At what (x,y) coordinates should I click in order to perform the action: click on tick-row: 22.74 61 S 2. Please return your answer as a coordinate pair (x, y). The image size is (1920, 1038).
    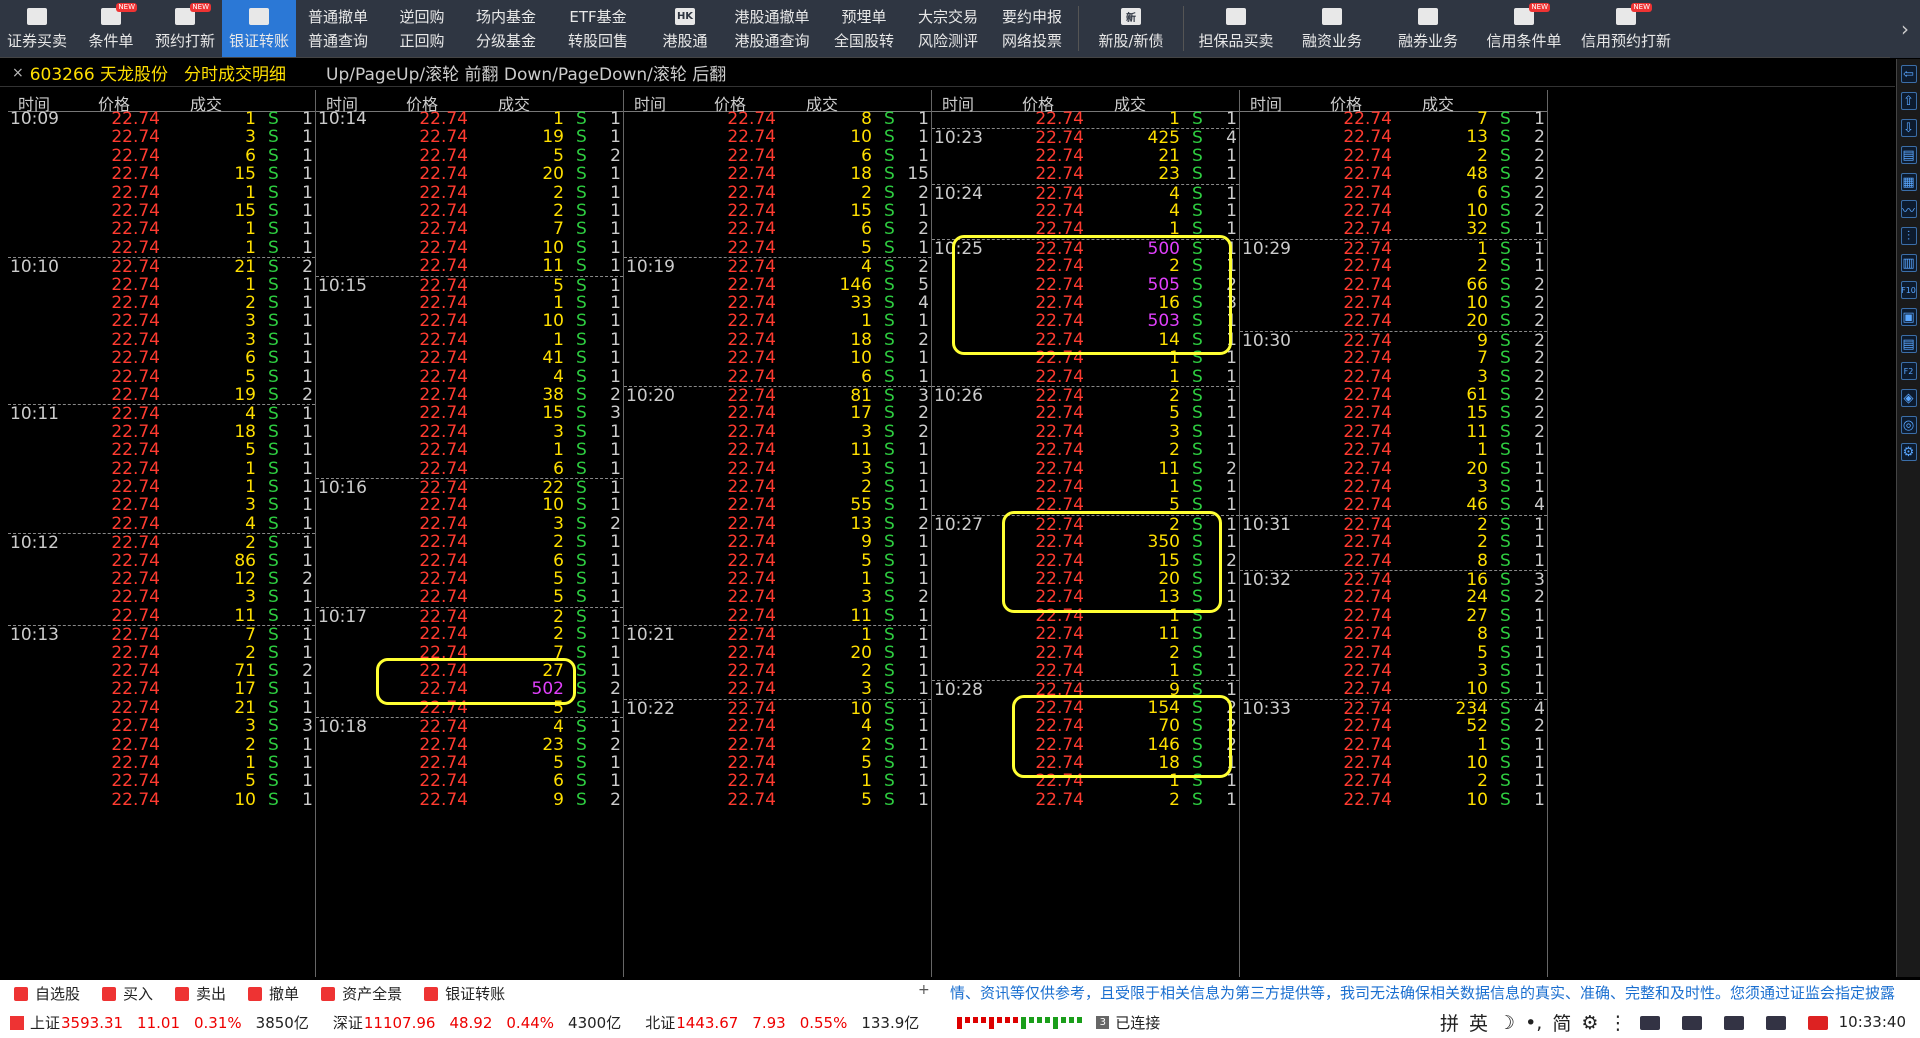
    Looking at the image, I should click on (1393, 395).